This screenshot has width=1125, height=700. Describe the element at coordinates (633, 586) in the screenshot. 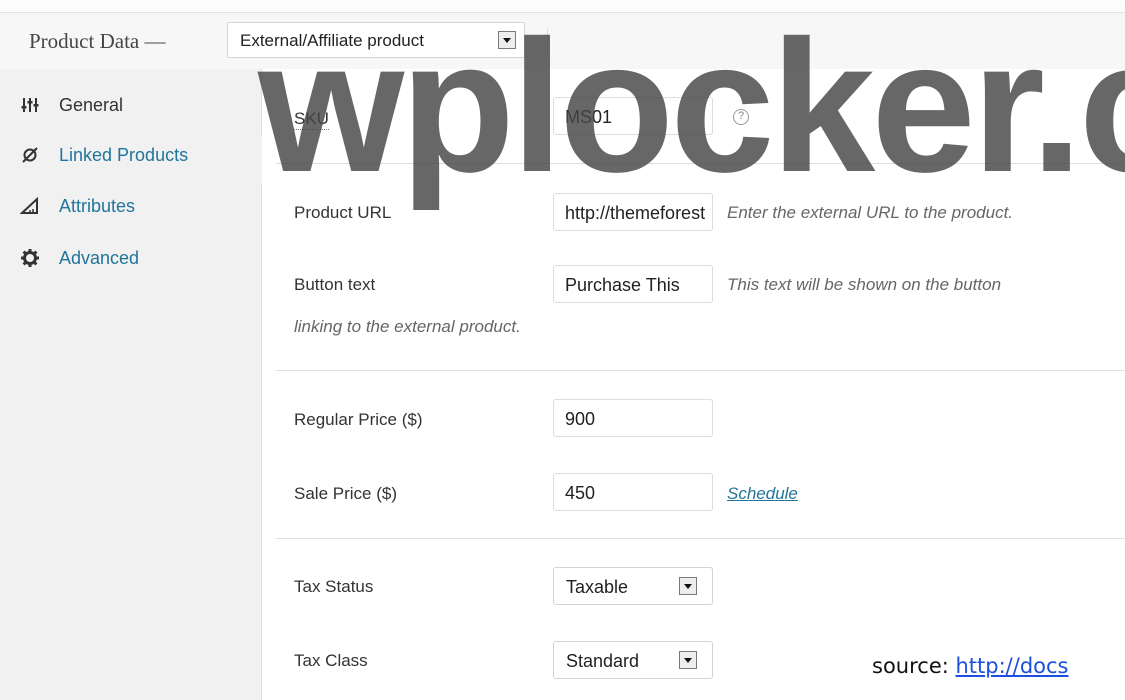

I see `tax-status-select: Taxable` at that location.